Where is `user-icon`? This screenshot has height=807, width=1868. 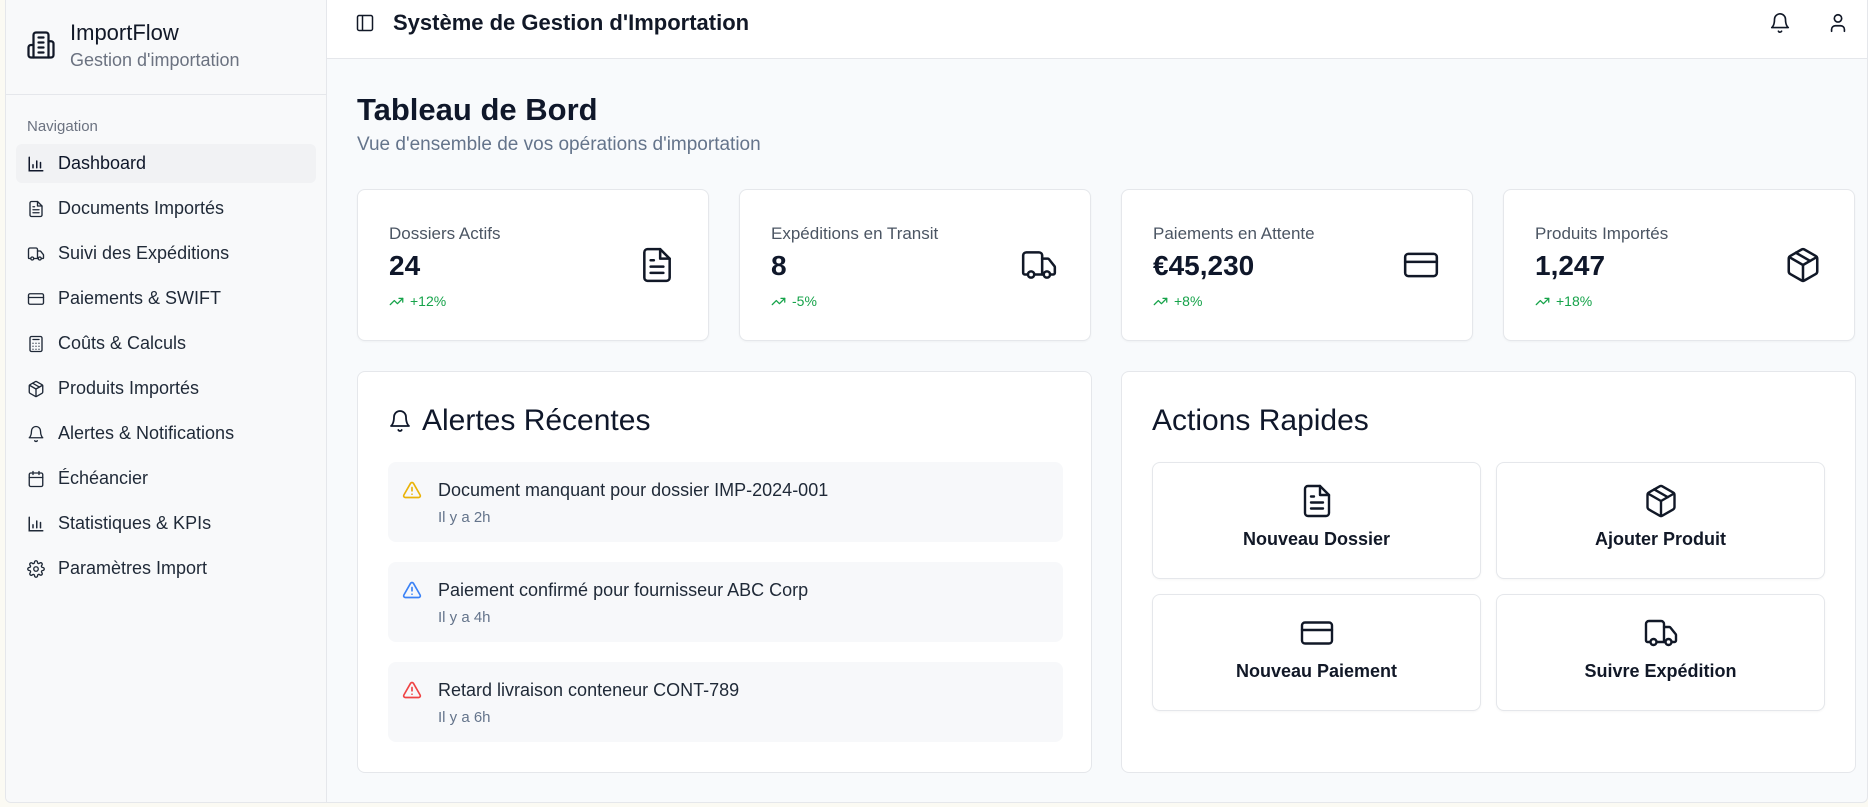
user-icon is located at coordinates (1838, 23).